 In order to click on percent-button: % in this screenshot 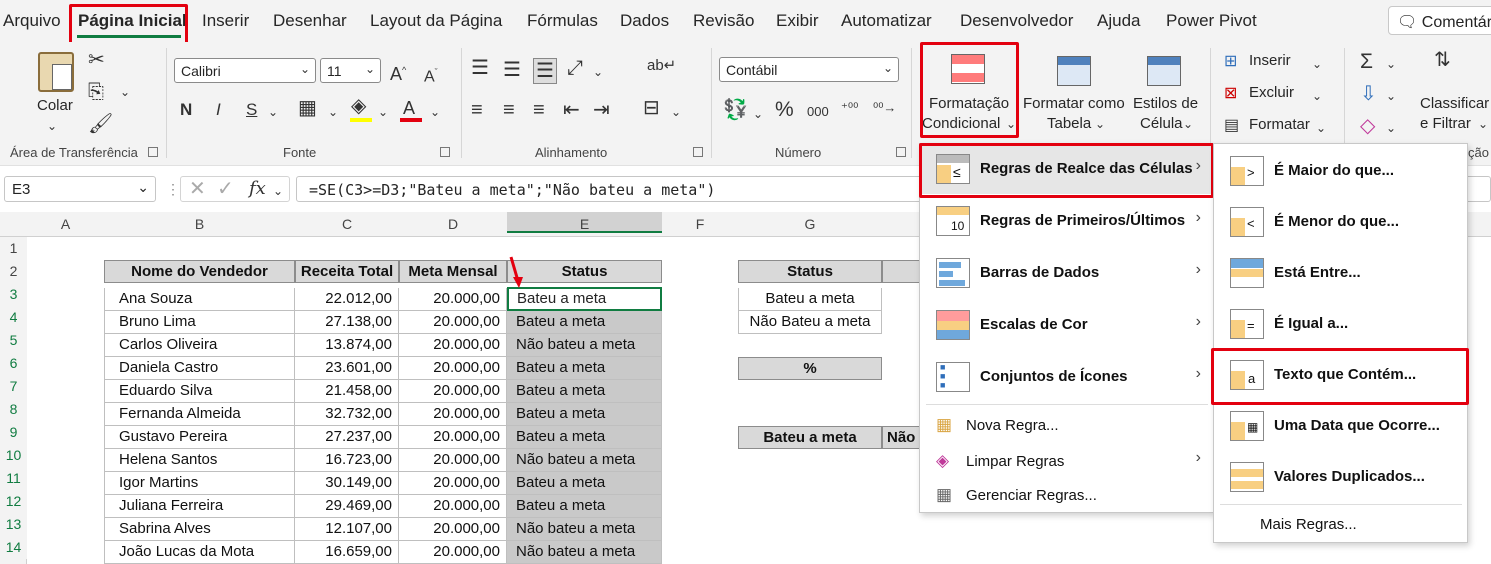, I will do `click(784, 109)`.